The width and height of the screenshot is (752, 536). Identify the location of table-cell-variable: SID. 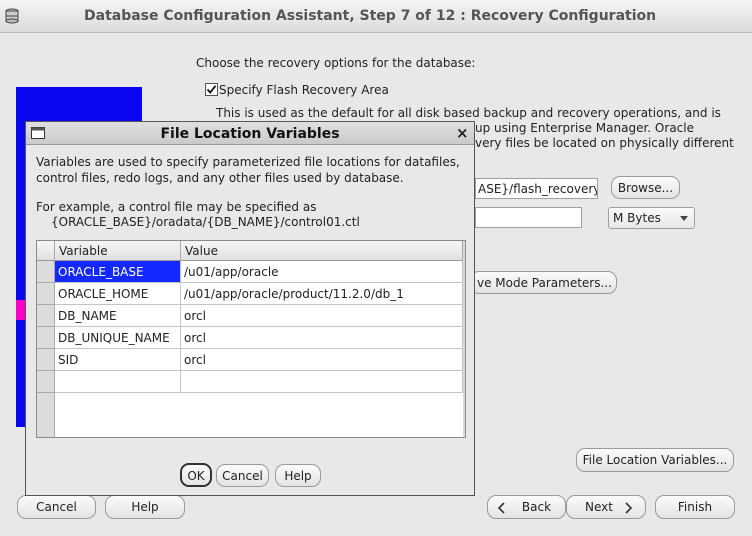
(118, 360).